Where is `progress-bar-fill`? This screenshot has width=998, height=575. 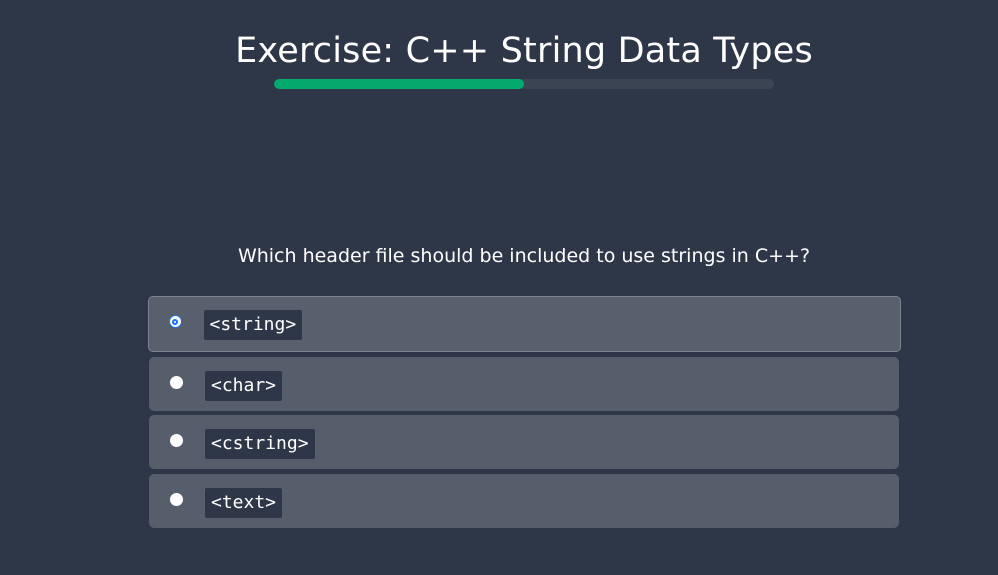
progress-bar-fill is located at coordinates (399, 84).